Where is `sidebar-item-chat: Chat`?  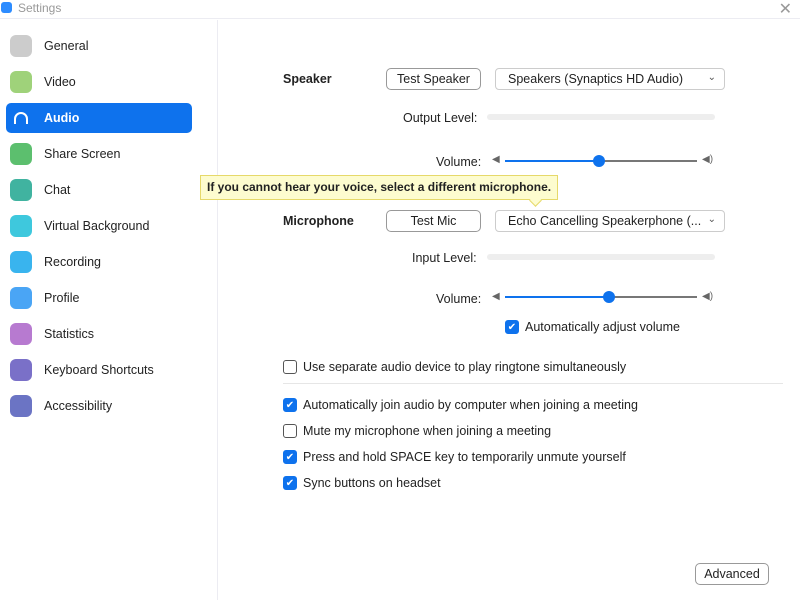
sidebar-item-chat: Chat is located at coordinates (99, 190).